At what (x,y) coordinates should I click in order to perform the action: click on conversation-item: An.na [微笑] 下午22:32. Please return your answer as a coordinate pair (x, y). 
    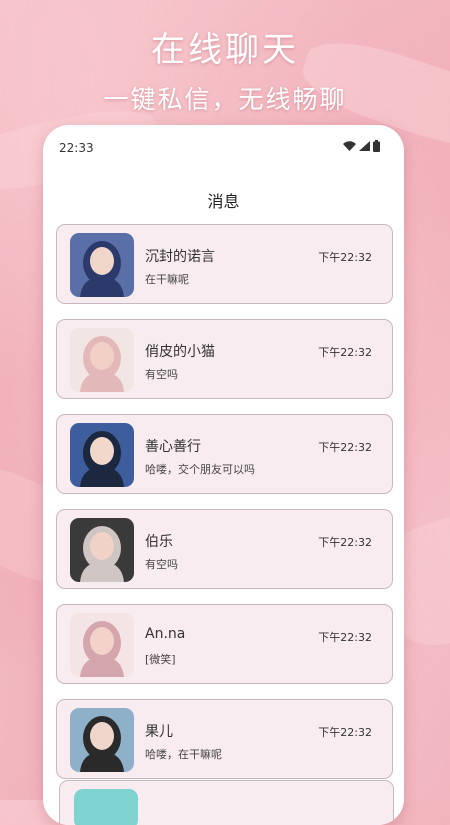
    Looking at the image, I should click on (224, 644).